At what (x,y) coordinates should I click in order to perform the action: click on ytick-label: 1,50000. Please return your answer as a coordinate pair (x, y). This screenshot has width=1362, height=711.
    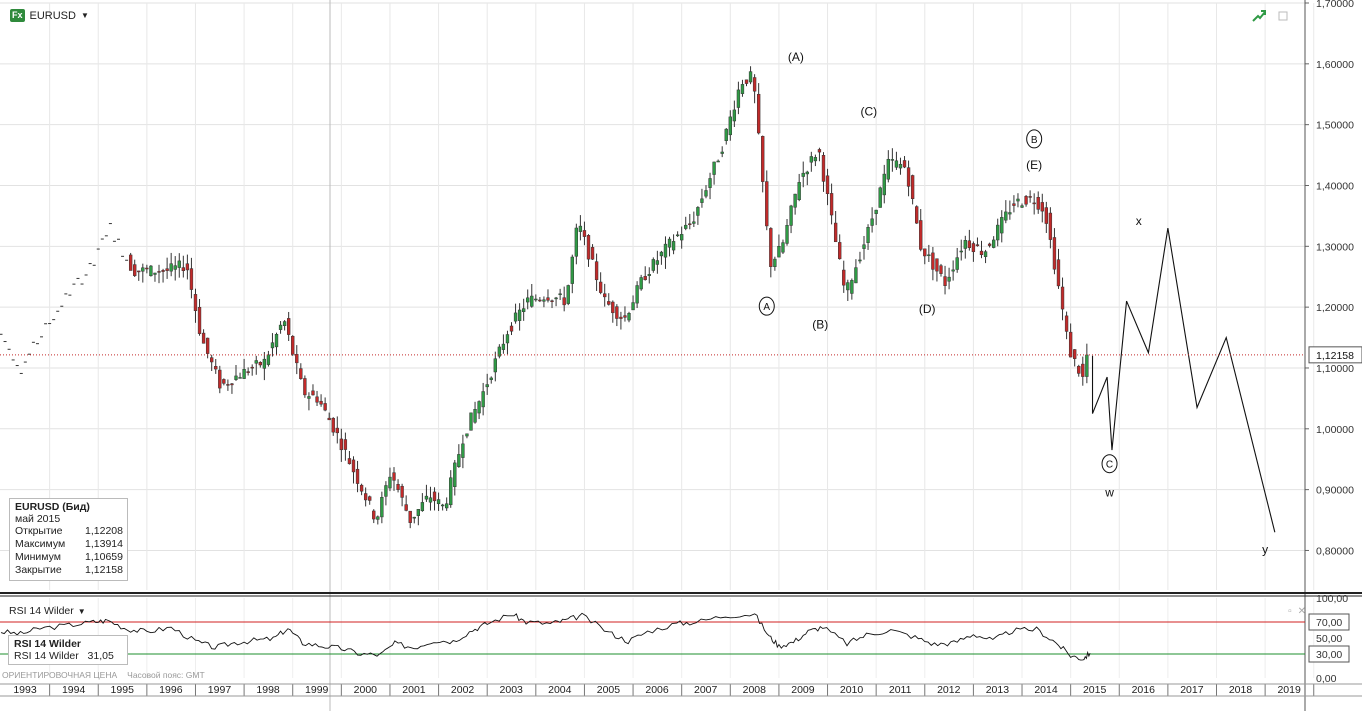
    Looking at the image, I should click on (1335, 126).